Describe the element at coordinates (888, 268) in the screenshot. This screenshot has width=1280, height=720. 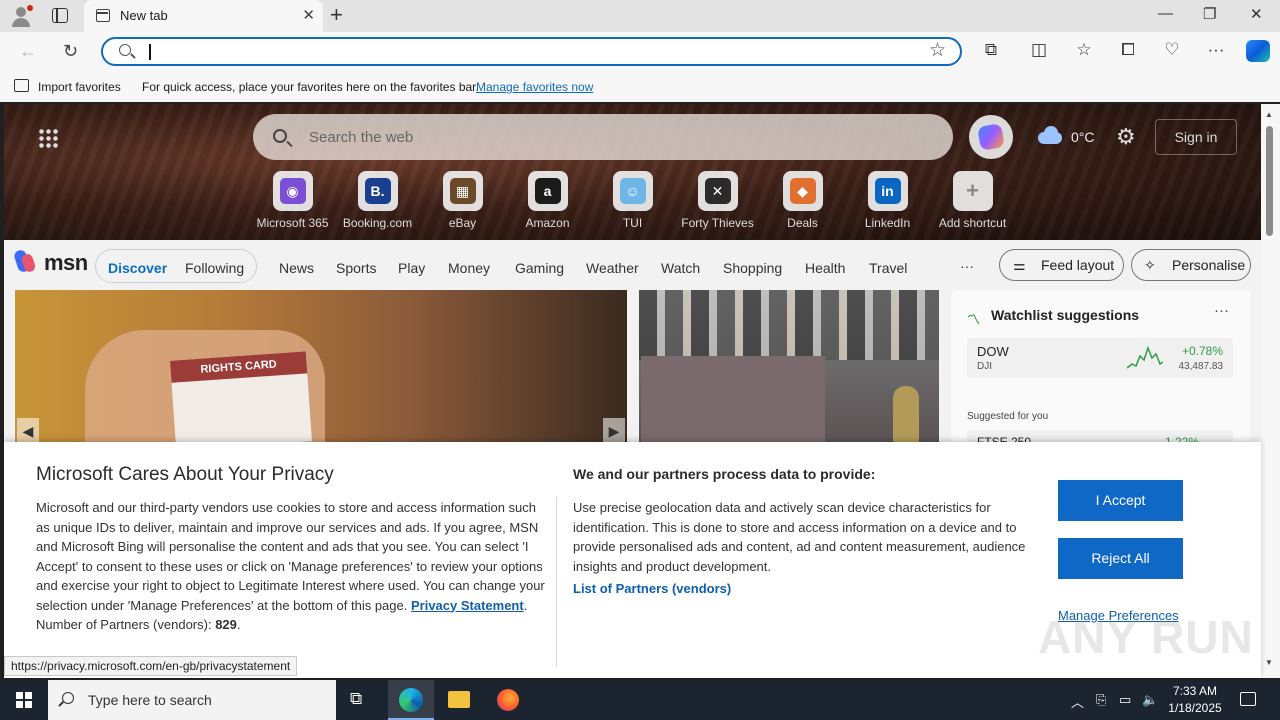
I see `nav-travel: Travel` at that location.